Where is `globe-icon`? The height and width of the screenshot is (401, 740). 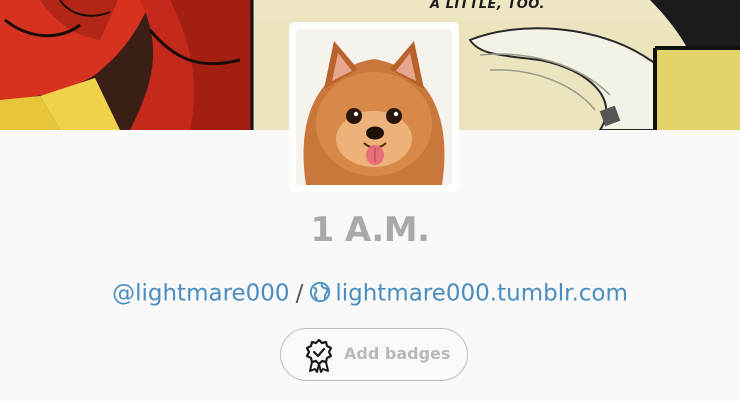
globe-icon is located at coordinates (320, 291).